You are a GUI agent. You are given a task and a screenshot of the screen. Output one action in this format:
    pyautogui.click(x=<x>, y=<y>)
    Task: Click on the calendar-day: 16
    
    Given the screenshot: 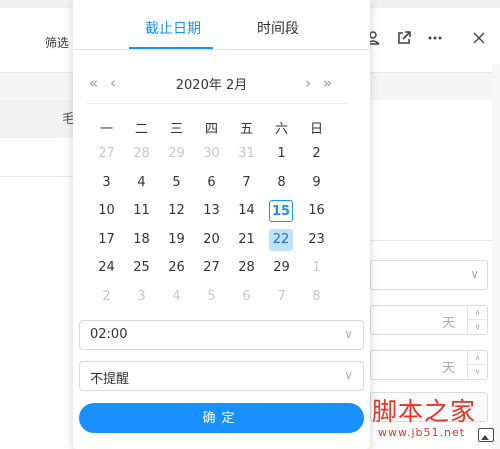 What is the action you would take?
    pyautogui.click(x=316, y=211)
    